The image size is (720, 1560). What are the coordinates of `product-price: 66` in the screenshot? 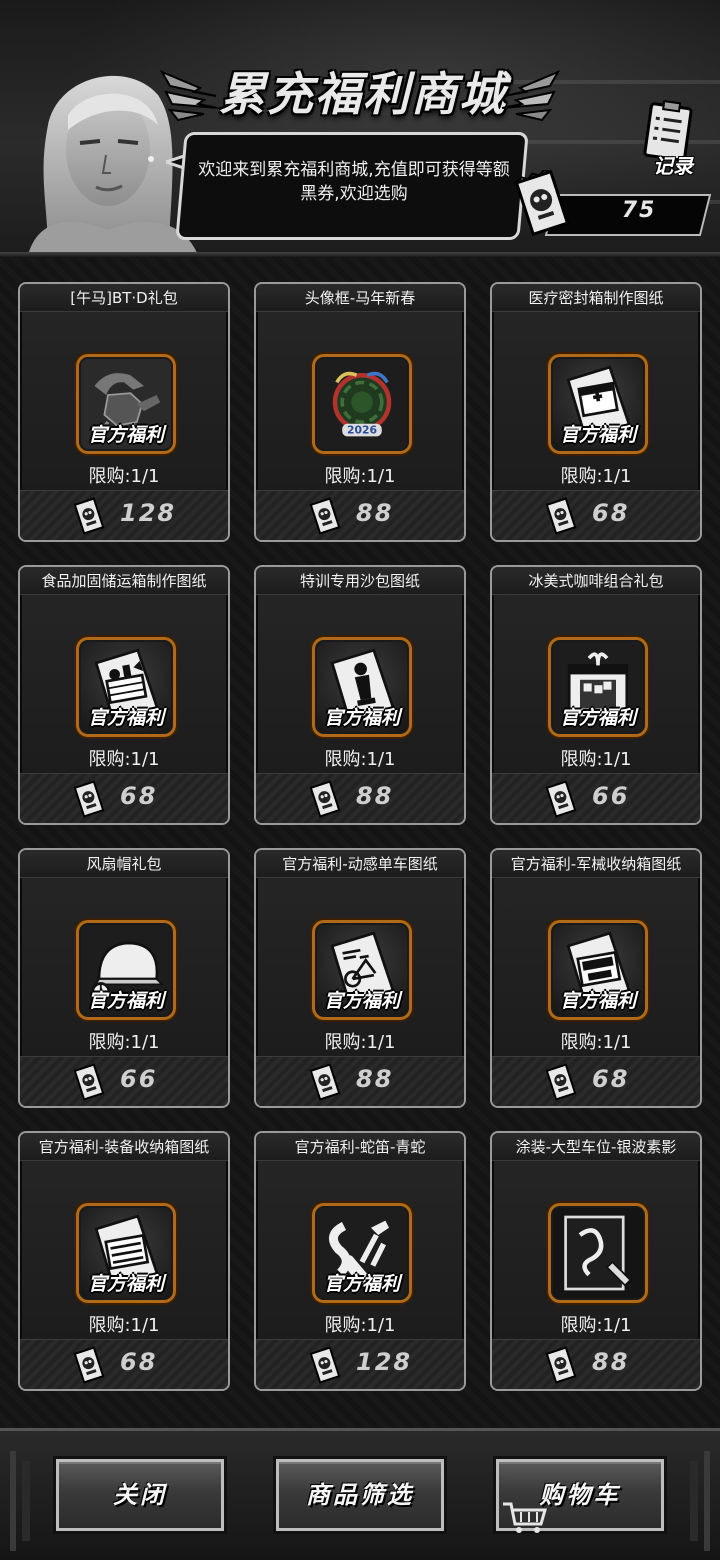 It's located at (139, 1079).